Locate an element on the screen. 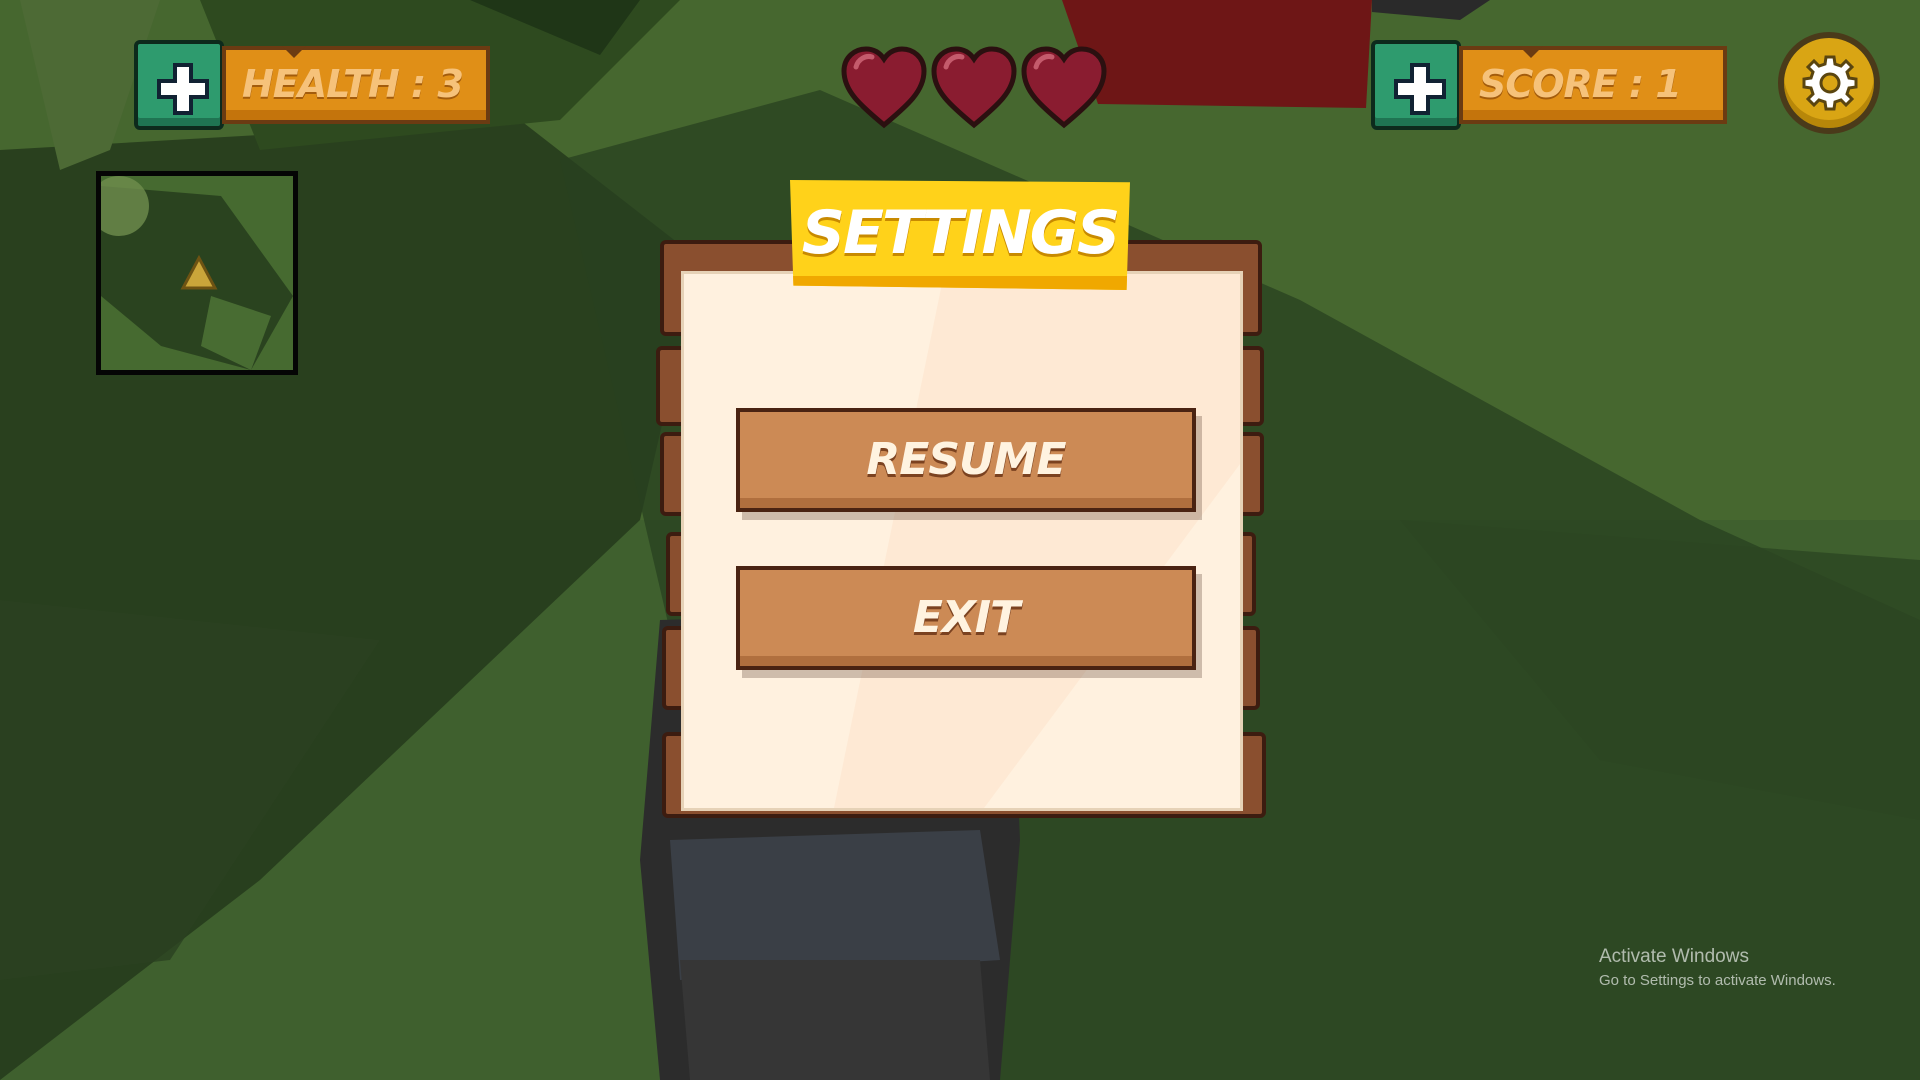  lives-hearts is located at coordinates (975, 90).